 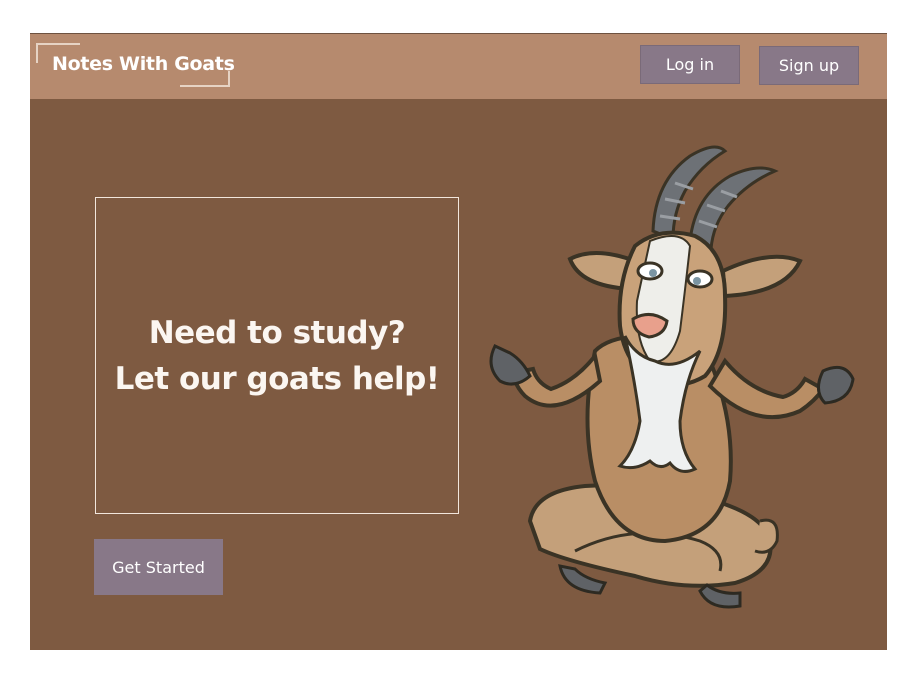 What do you see at coordinates (809, 65) in the screenshot?
I see `signup-button: Sign up` at bounding box center [809, 65].